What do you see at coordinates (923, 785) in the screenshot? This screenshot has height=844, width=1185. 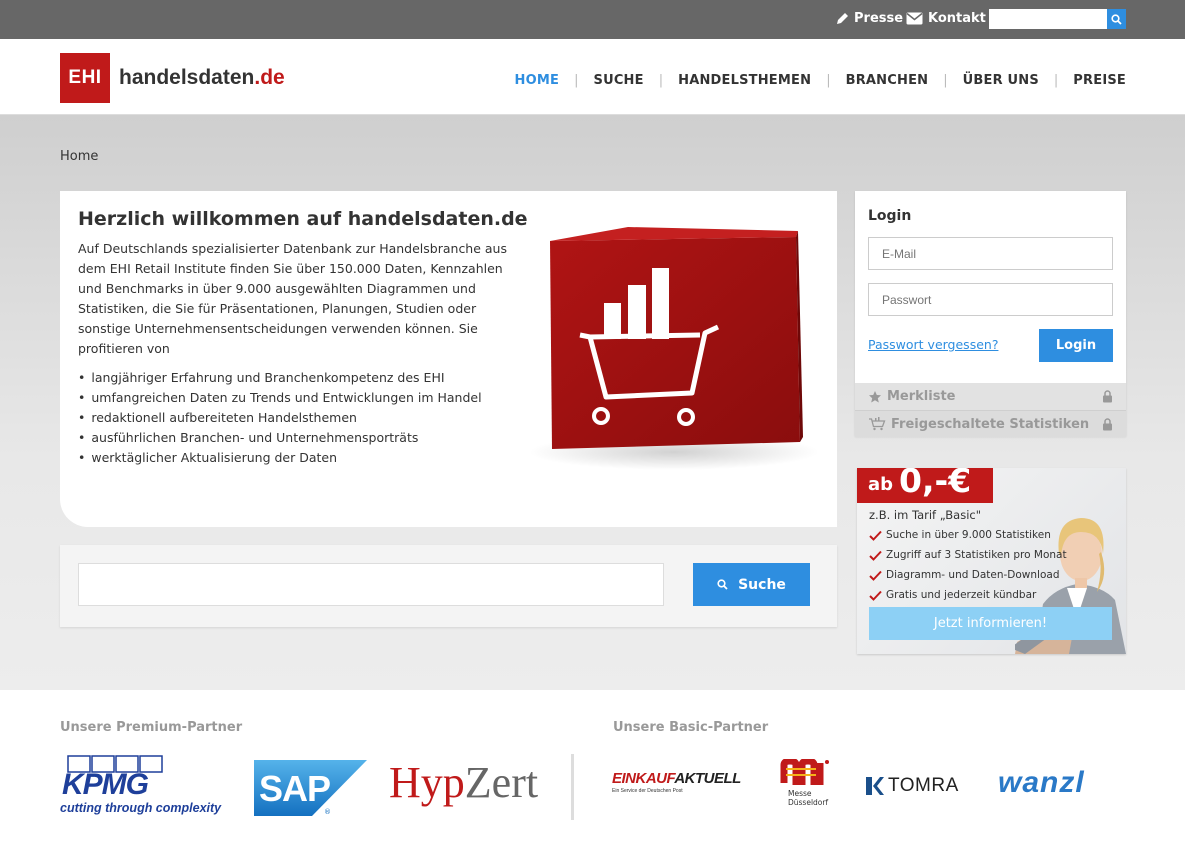 I see `tomra-wordmark: TOMRA` at bounding box center [923, 785].